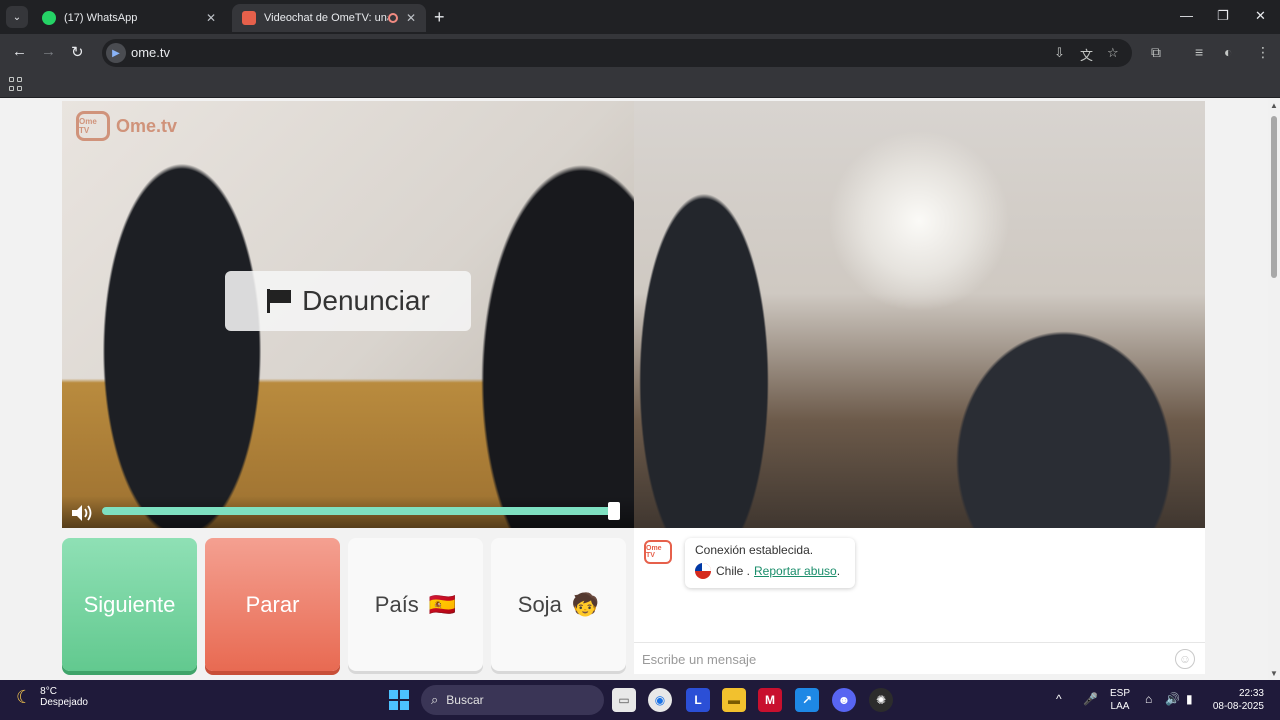 The height and width of the screenshot is (720, 1280). What do you see at coordinates (1113, 53) in the screenshot?
I see `bookmark-star-icon: ☆` at bounding box center [1113, 53].